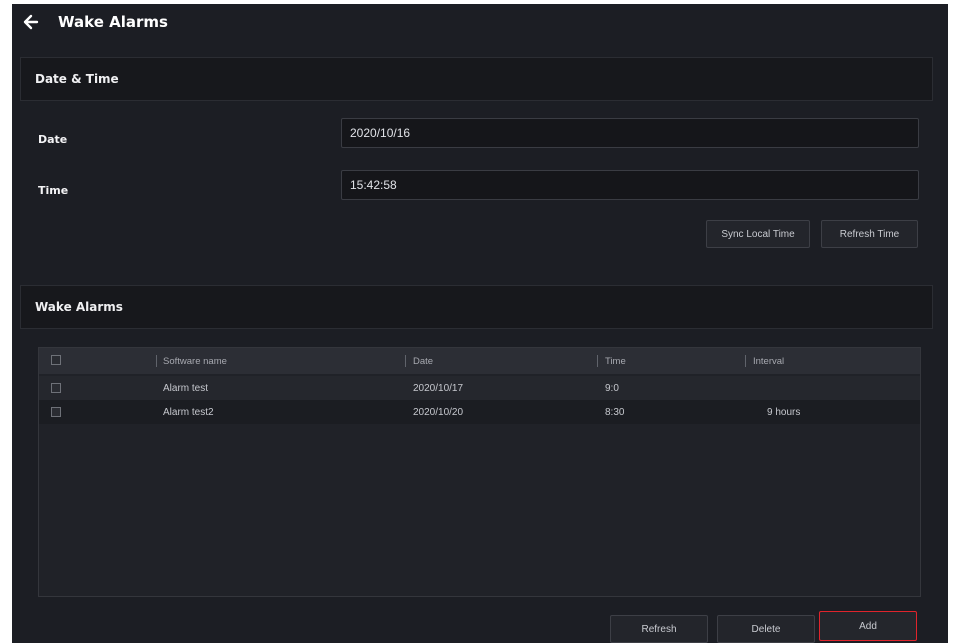 The width and height of the screenshot is (962, 643). What do you see at coordinates (31, 22) in the screenshot?
I see `arrow-left-icon` at bounding box center [31, 22].